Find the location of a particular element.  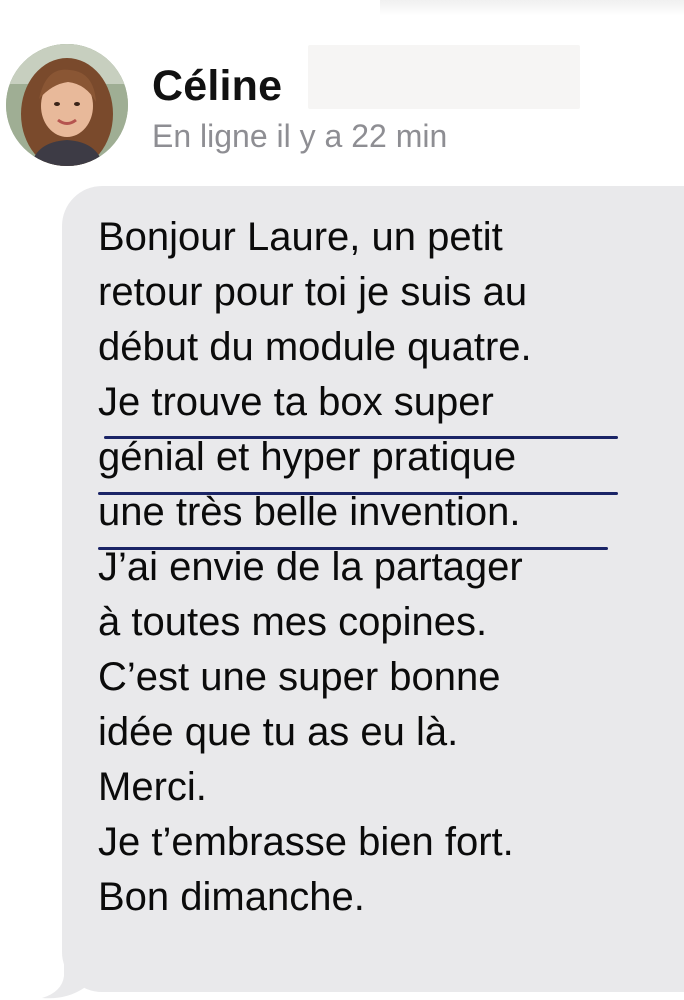

message-line: à toutes mes copines. is located at coordinates (293, 622).